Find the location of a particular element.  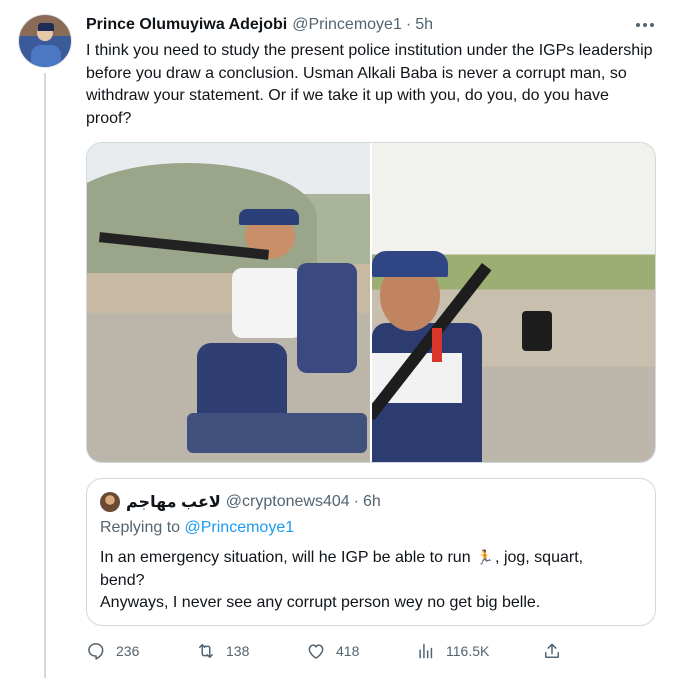

reply-count: 236 is located at coordinates (128, 651).